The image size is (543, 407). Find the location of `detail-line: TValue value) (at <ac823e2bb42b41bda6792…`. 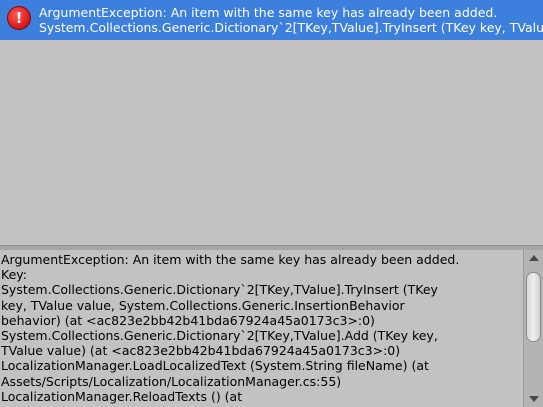

detail-line: TValue value) (at <ac823e2bb42b41bda6792… is located at coordinates (201, 351).